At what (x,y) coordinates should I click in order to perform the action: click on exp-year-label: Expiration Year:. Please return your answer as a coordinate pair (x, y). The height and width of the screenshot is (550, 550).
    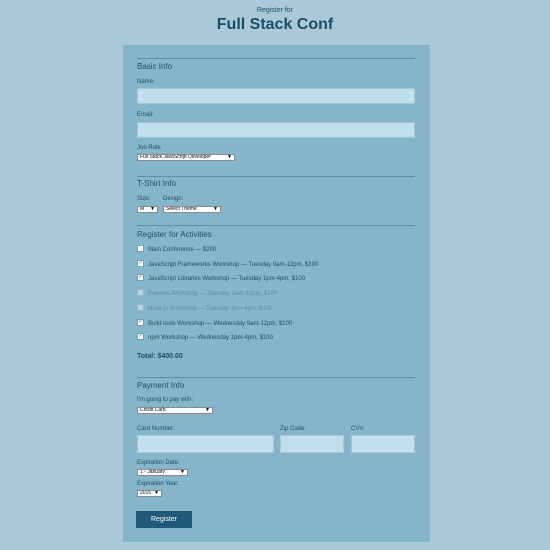
    Looking at the image, I should click on (158, 484).